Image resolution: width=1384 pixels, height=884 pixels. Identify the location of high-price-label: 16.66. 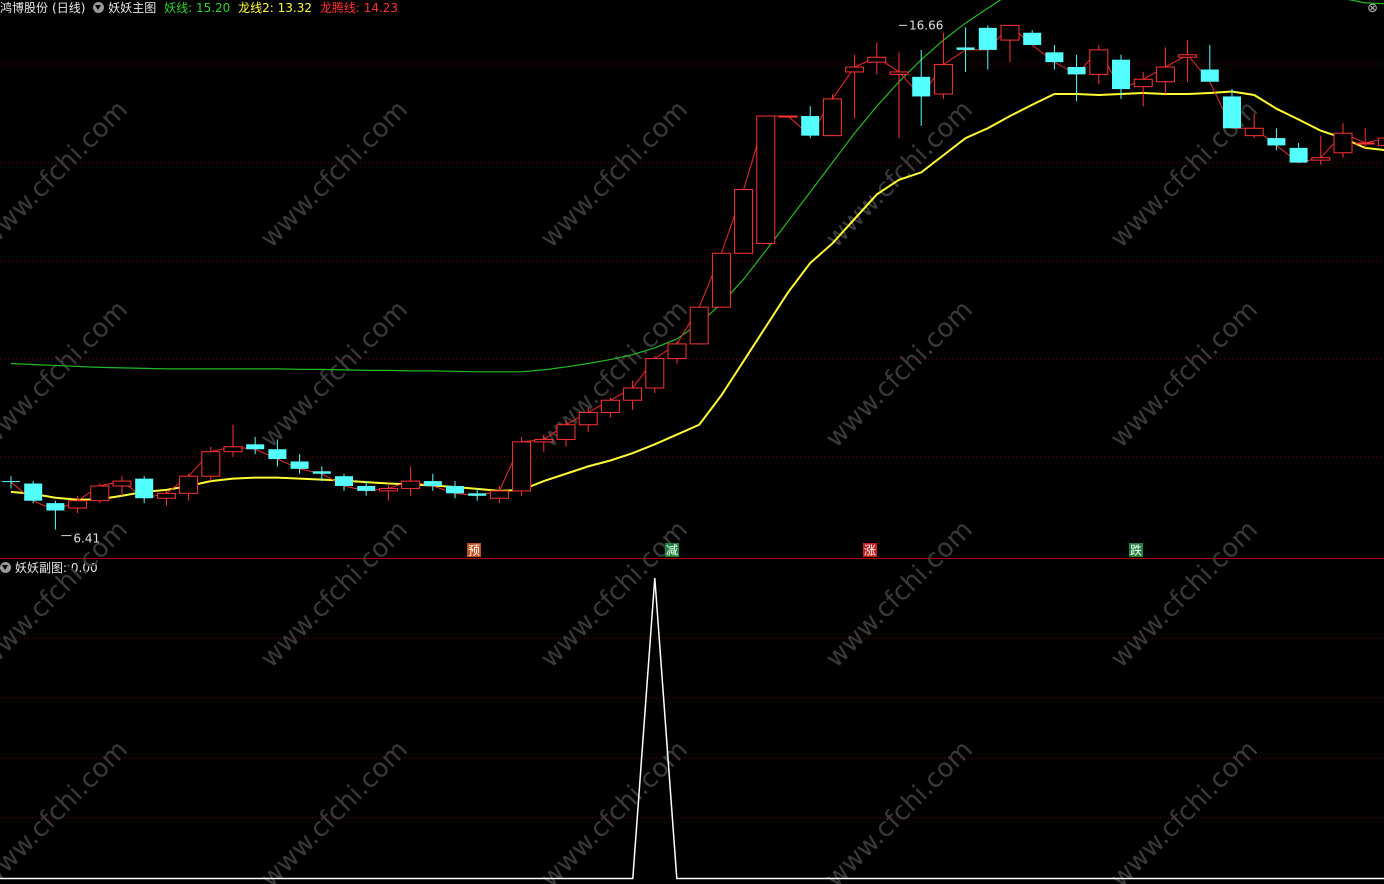
(926, 25).